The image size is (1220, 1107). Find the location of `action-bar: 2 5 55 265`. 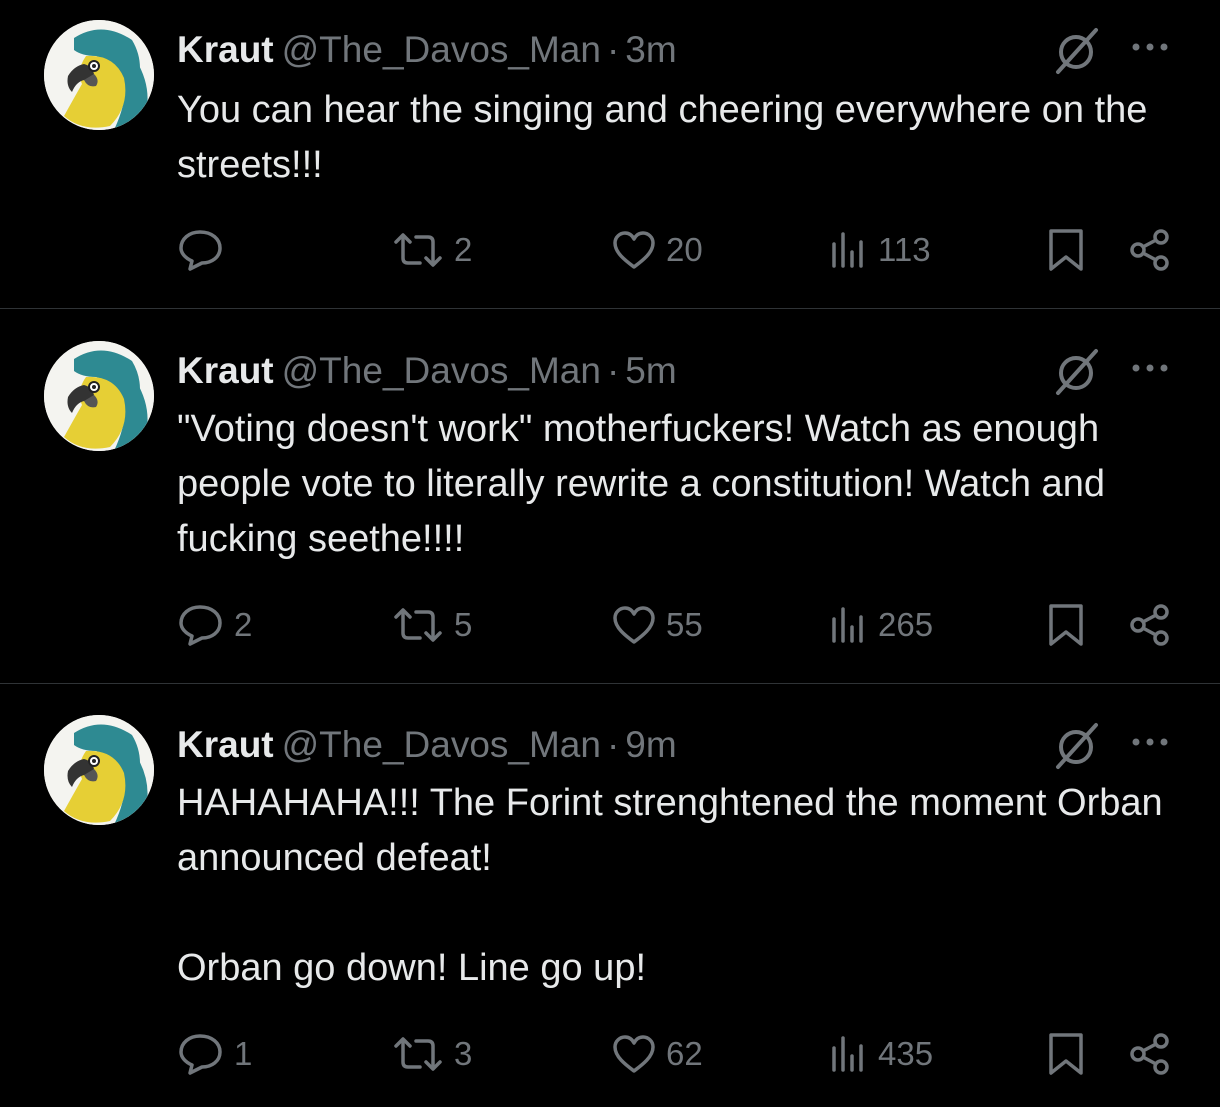

action-bar: 2 5 55 265 is located at coordinates (610, 625).